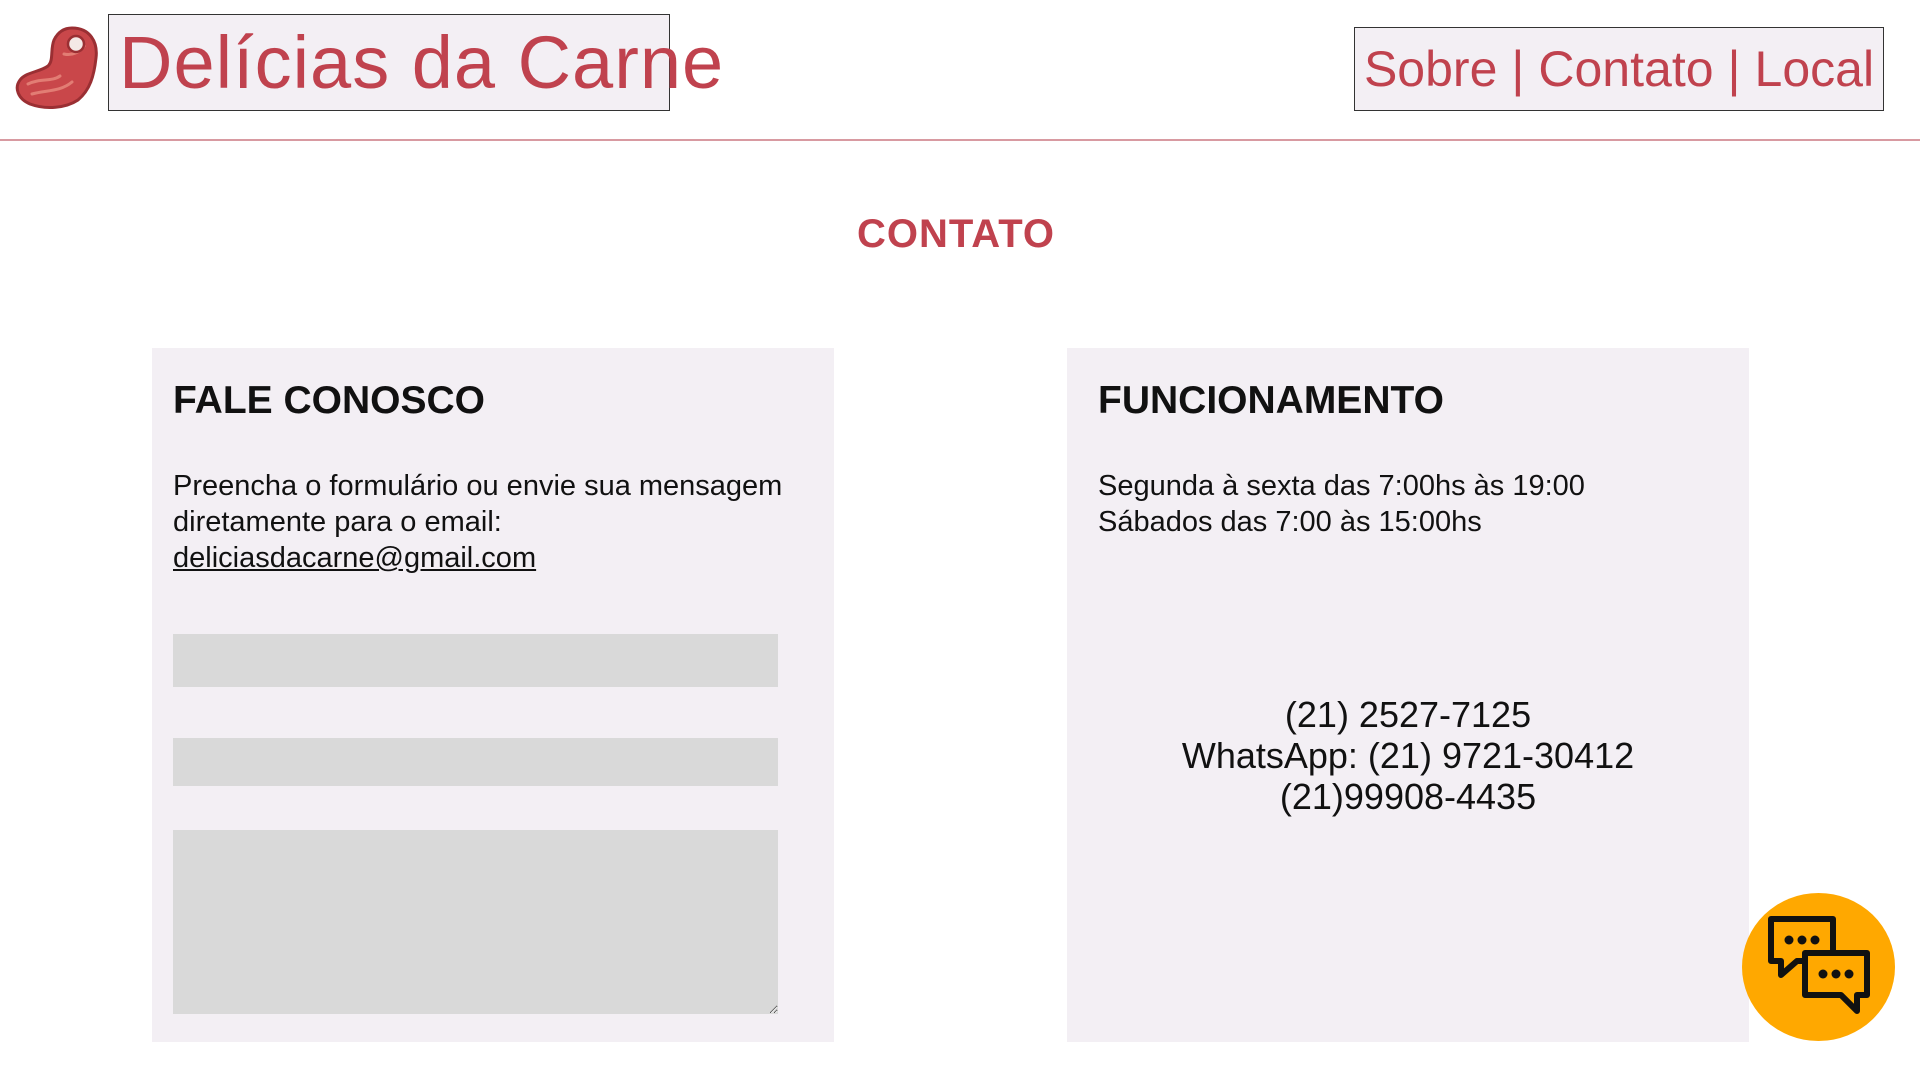  I want to click on email-link: deliciasdacarne@gmail.com, so click(354, 558).